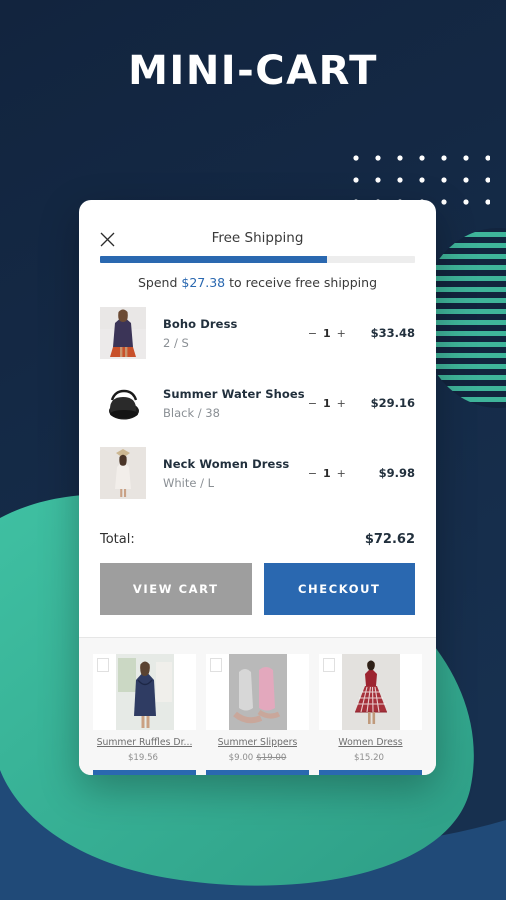 This screenshot has width=506, height=900. Describe the element at coordinates (396, 473) in the screenshot. I see `cart-item-price: $9.98` at that location.